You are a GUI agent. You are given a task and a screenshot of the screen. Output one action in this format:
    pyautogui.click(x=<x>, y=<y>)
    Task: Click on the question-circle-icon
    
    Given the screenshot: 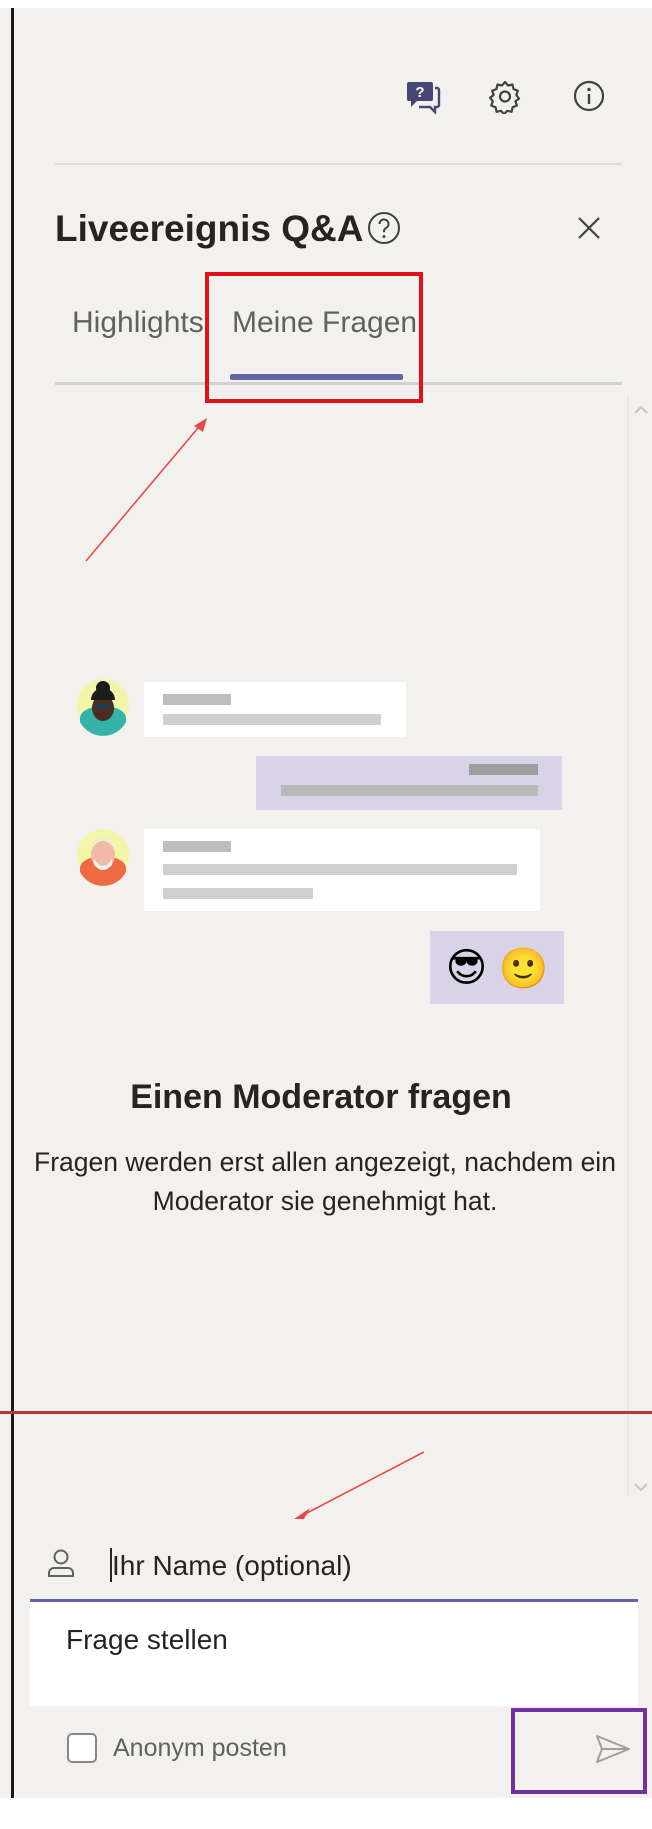 What is the action you would take?
    pyautogui.click(x=384, y=228)
    